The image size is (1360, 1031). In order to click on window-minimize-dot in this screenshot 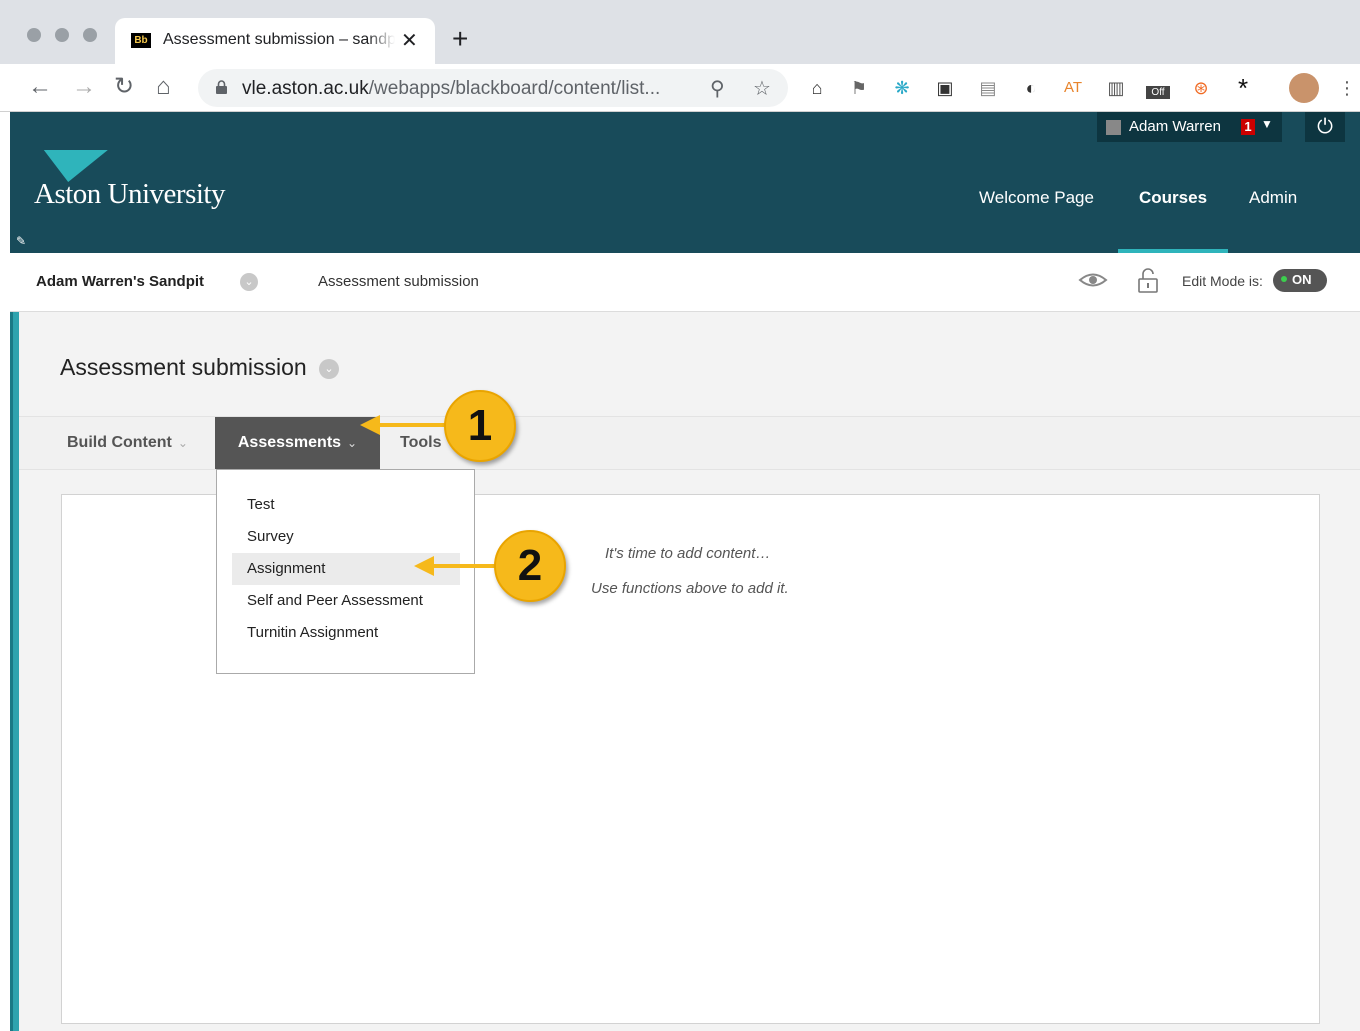, I will do `click(62, 35)`.